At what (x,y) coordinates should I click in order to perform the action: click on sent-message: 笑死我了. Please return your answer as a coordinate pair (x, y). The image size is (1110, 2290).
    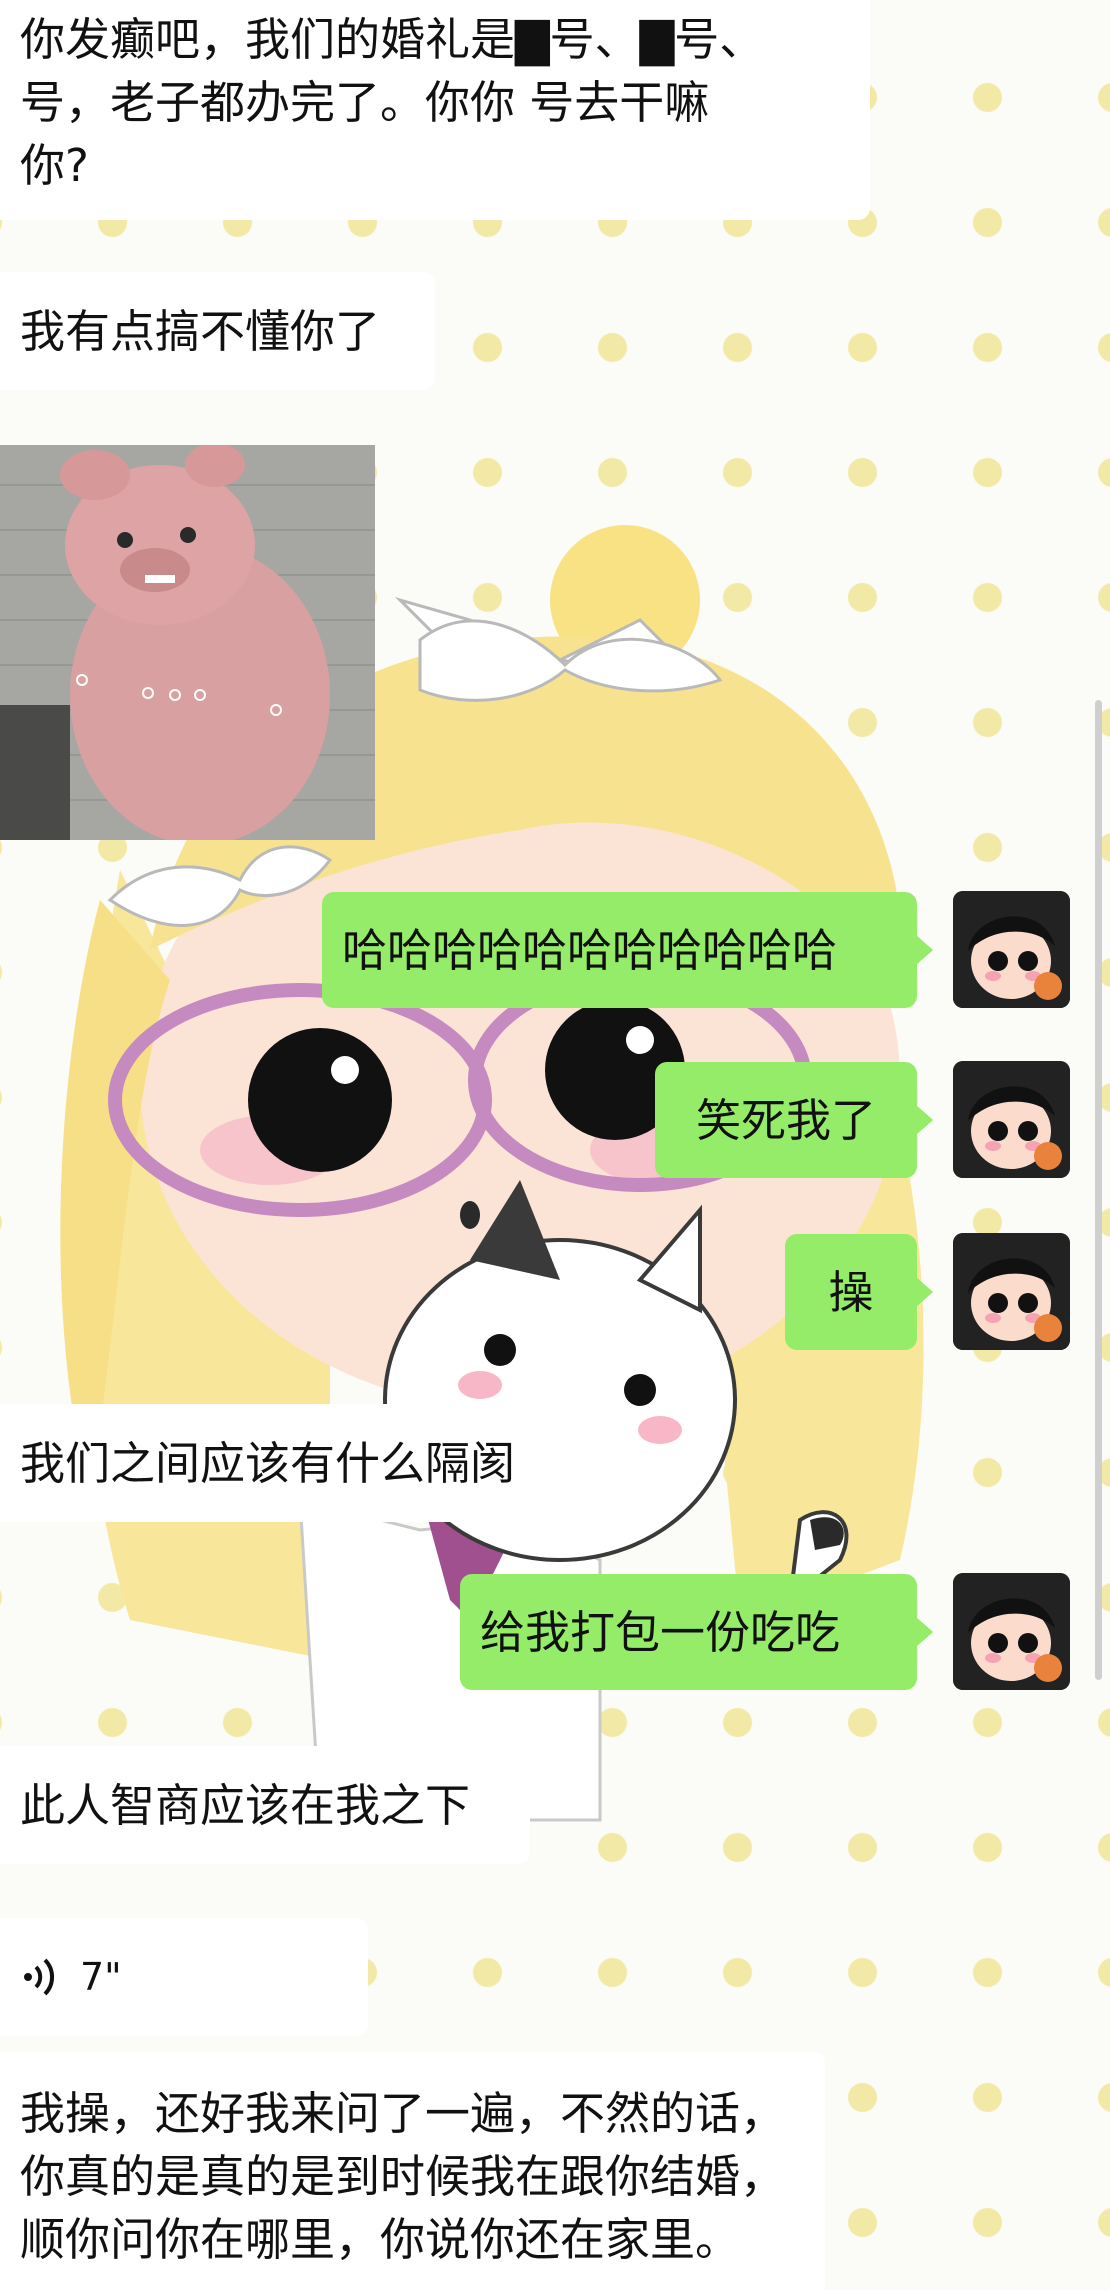
    Looking at the image, I should click on (794, 1120).